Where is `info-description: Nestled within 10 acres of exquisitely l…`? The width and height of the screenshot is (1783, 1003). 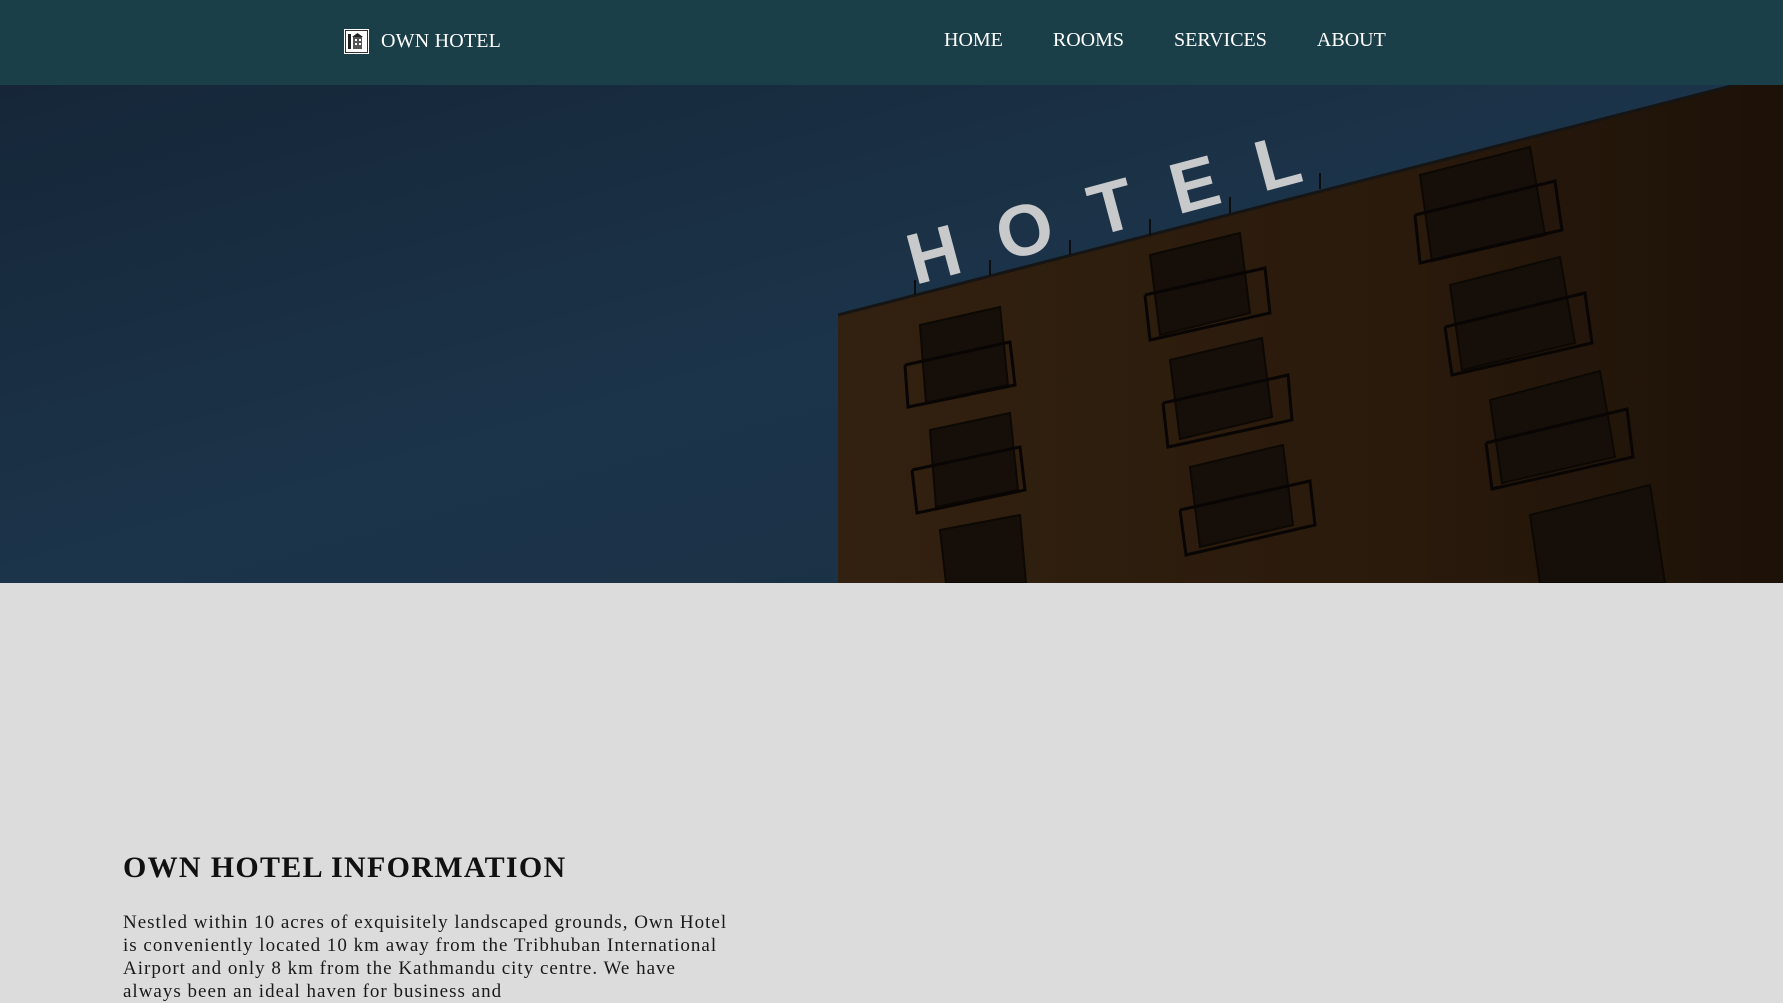 info-description: Nestled within 10 acres of exquisitely l… is located at coordinates (425, 957).